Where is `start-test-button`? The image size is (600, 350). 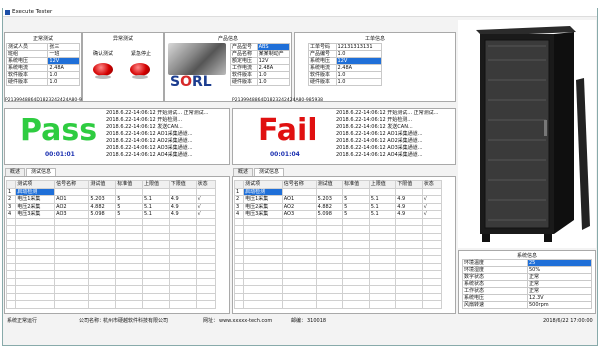 start-test-button is located at coordinates (103, 71).